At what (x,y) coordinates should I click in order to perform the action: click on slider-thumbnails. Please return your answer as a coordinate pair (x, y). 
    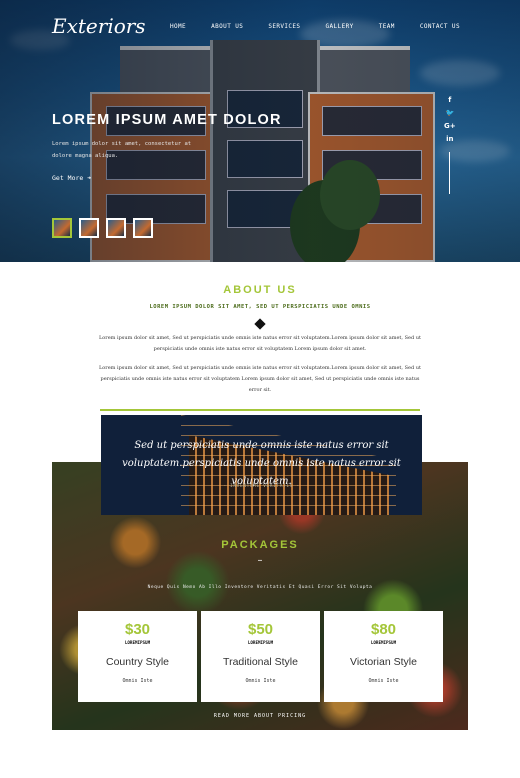
    Looking at the image, I should click on (102, 228).